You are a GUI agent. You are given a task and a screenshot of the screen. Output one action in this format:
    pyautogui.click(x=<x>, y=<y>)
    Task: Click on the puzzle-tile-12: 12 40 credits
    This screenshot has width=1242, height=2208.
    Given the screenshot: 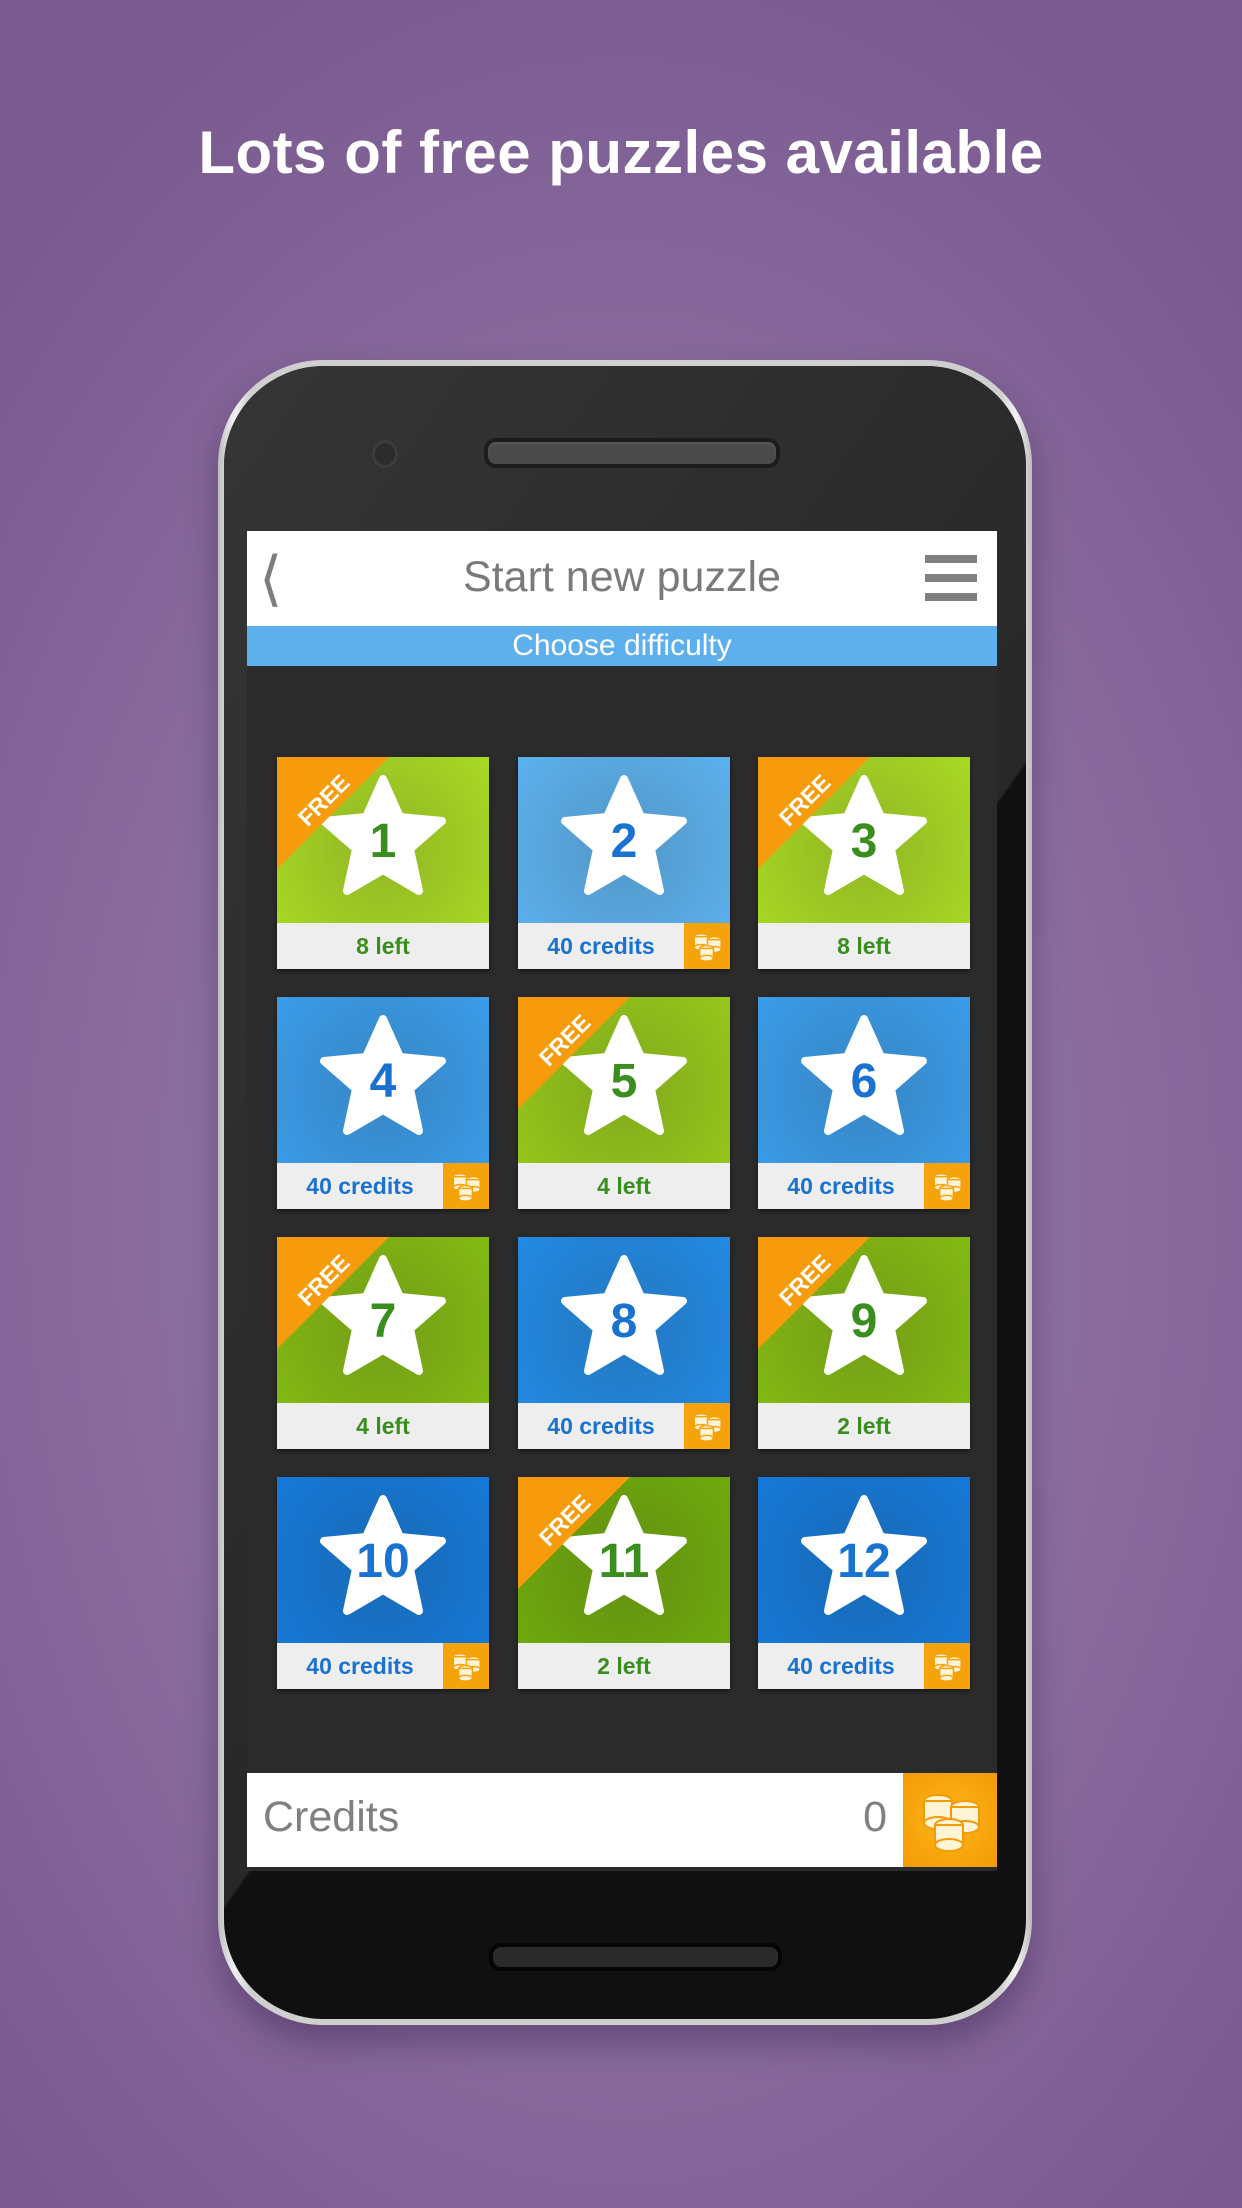 What is the action you would take?
    pyautogui.click(x=864, y=1583)
    